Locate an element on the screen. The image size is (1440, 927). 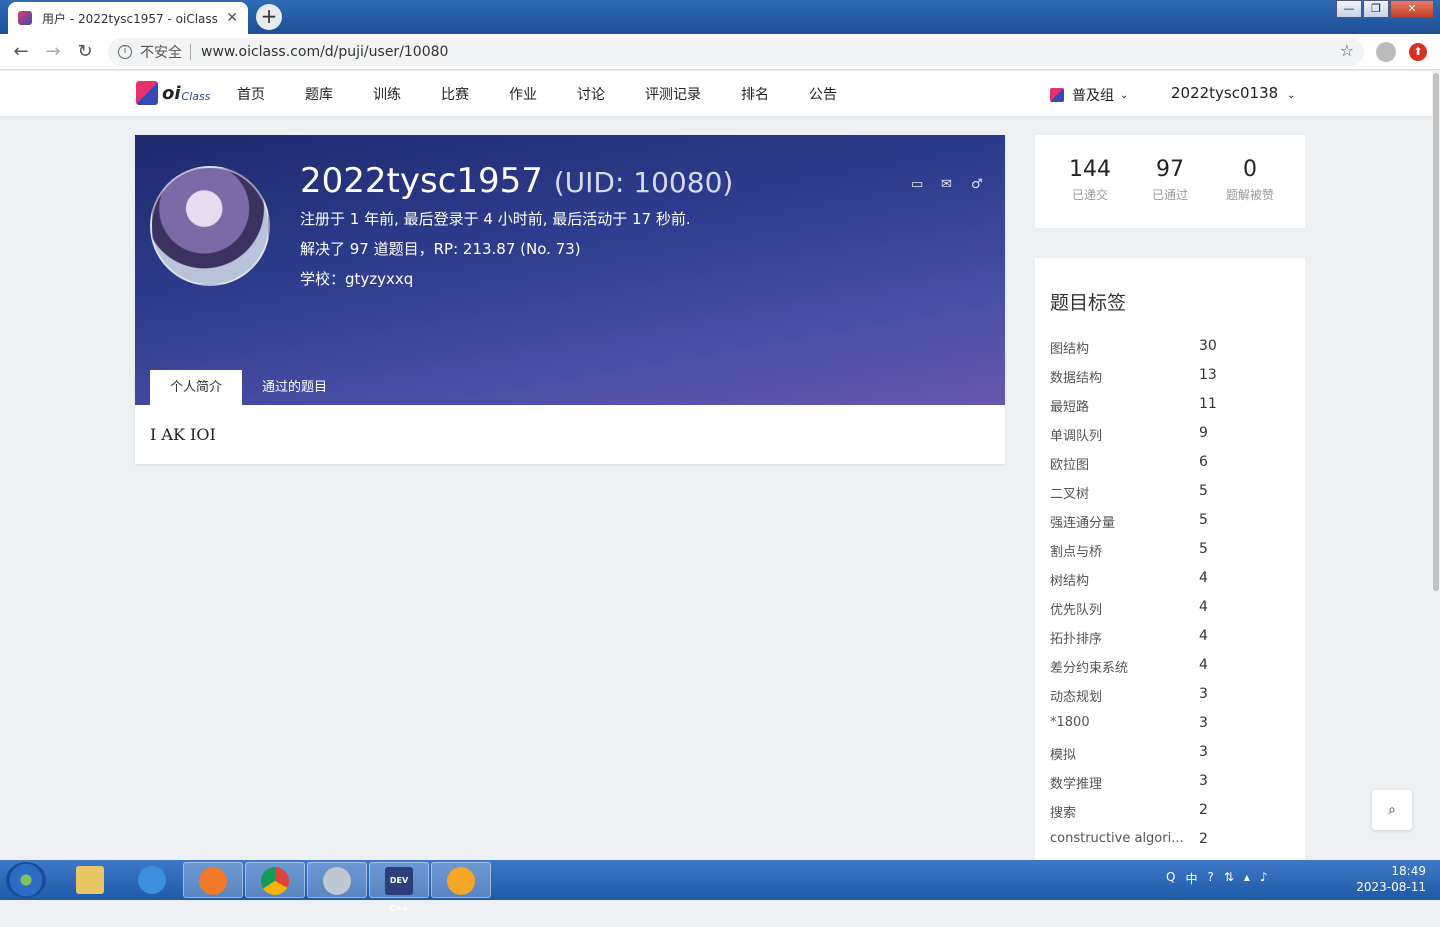
taskbar-explorer is located at coordinates (90, 880).